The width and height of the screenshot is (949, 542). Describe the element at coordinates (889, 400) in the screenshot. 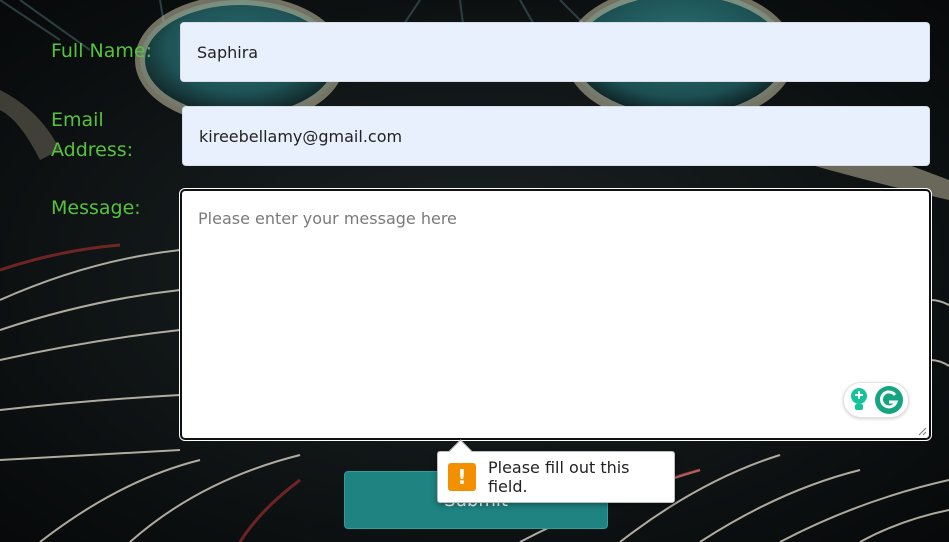

I see `grammarly-g-icon` at that location.